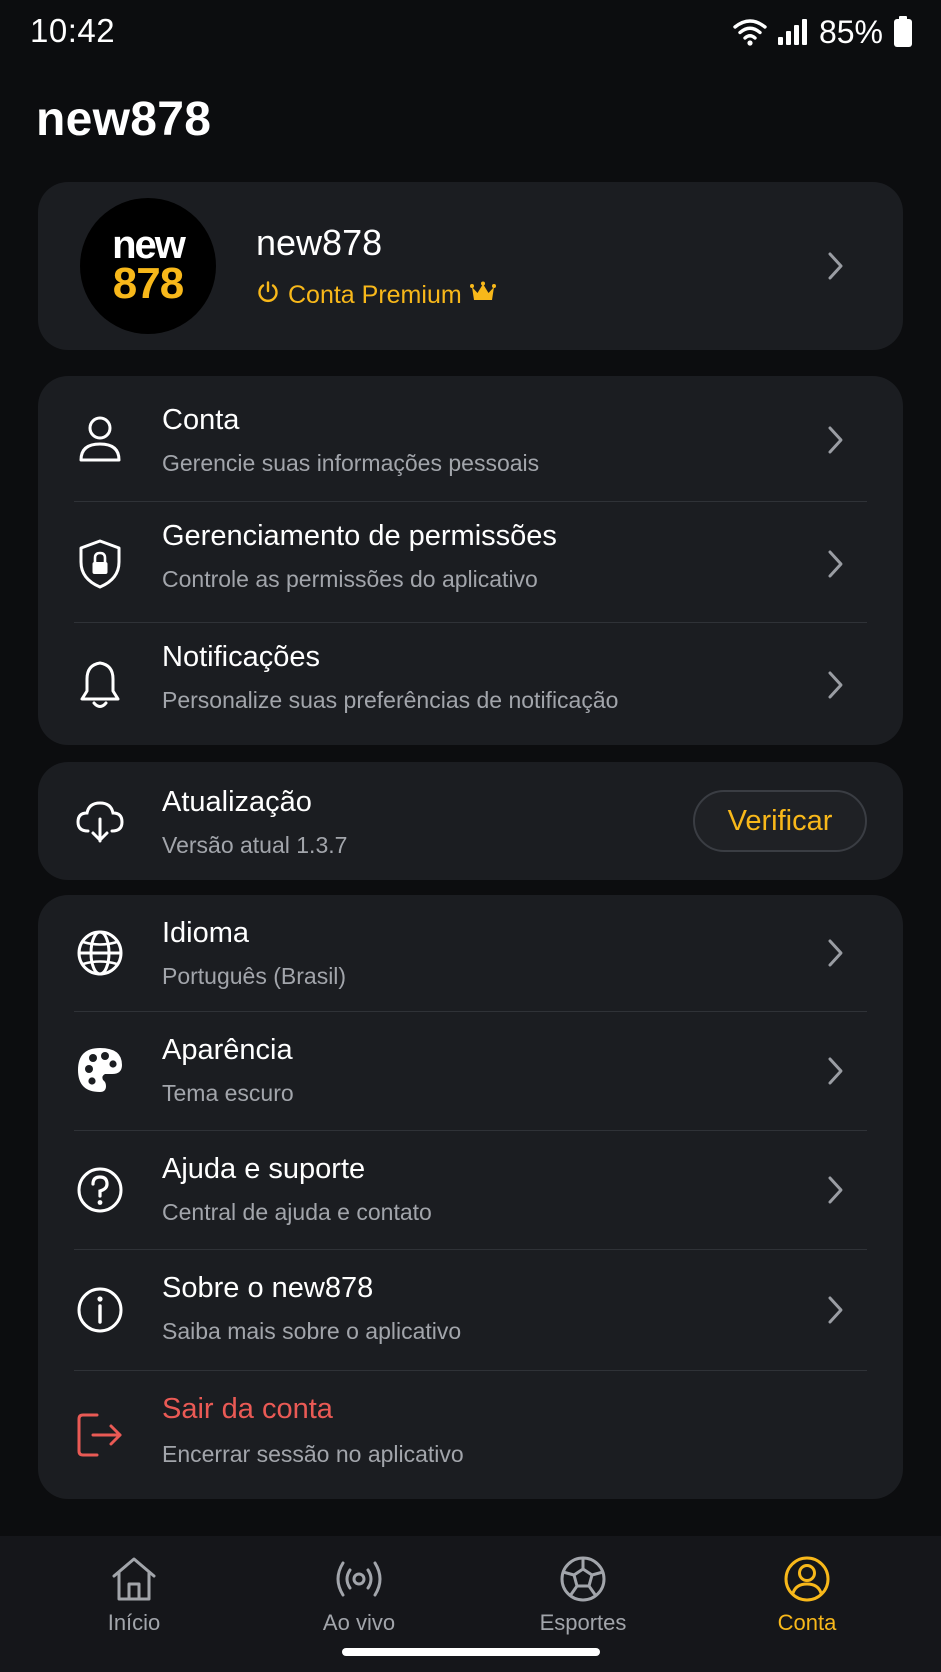 This screenshot has width=941, height=1672. I want to click on avatar: new 878, so click(148, 266).